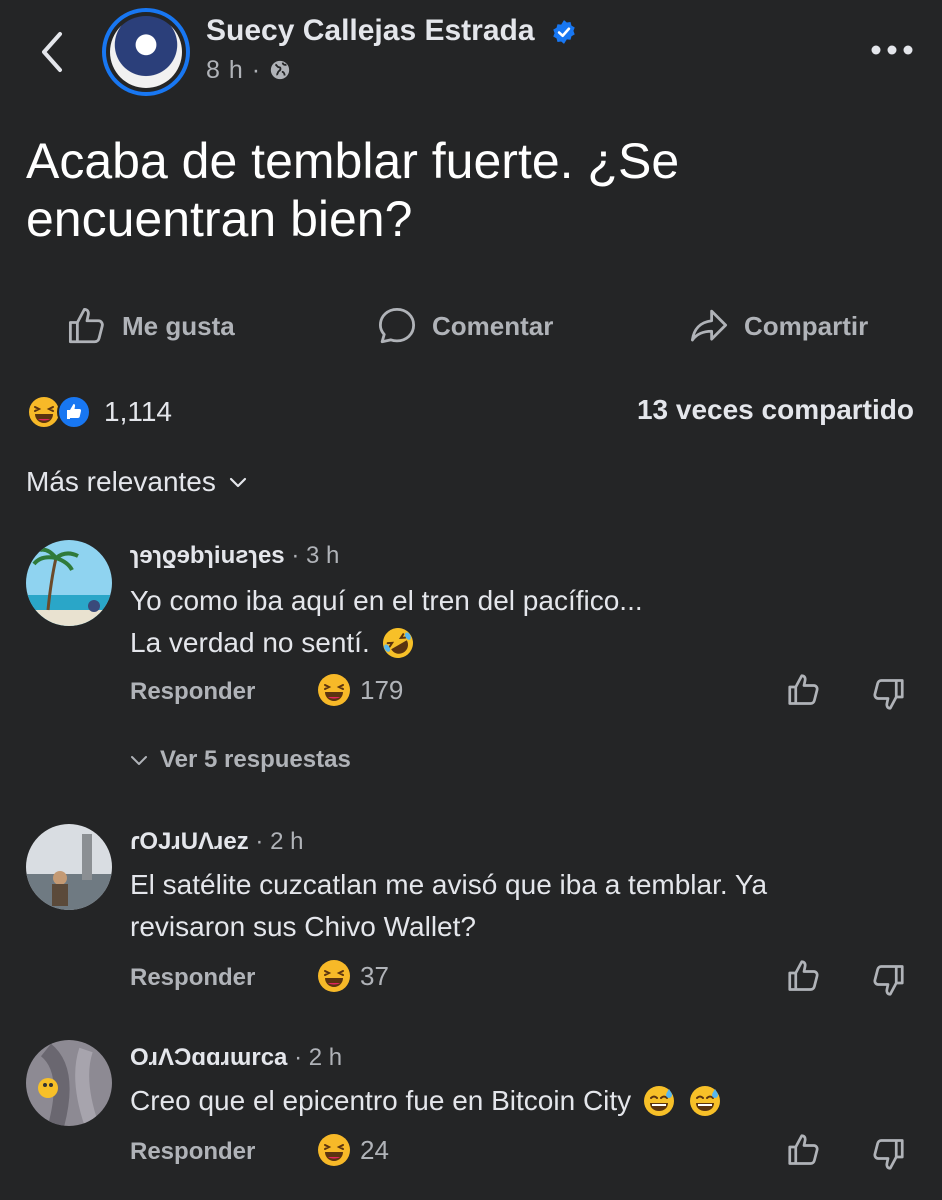 Image resolution: width=942 pixels, height=1200 pixels. Describe the element at coordinates (374, 975) in the screenshot. I see `comment-reaction-count: 37` at that location.